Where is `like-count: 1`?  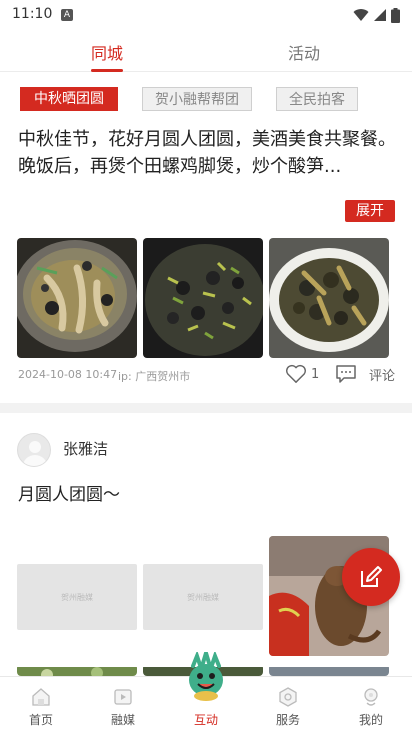
like-count: 1 is located at coordinates (315, 374).